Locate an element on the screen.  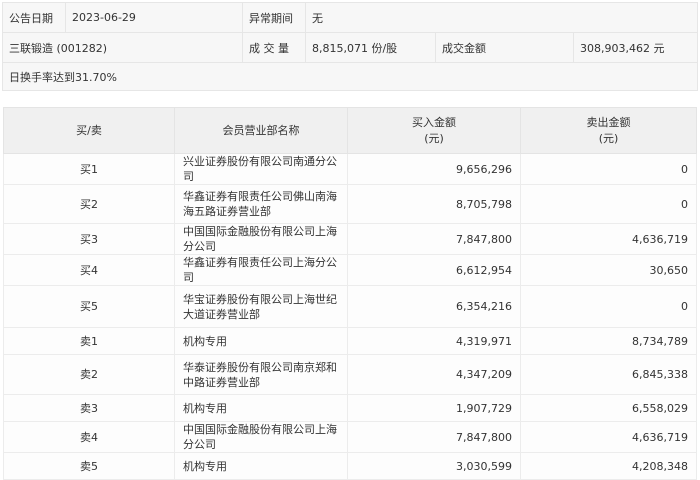
cell-sell: 6,845,338 is located at coordinates (608, 374).